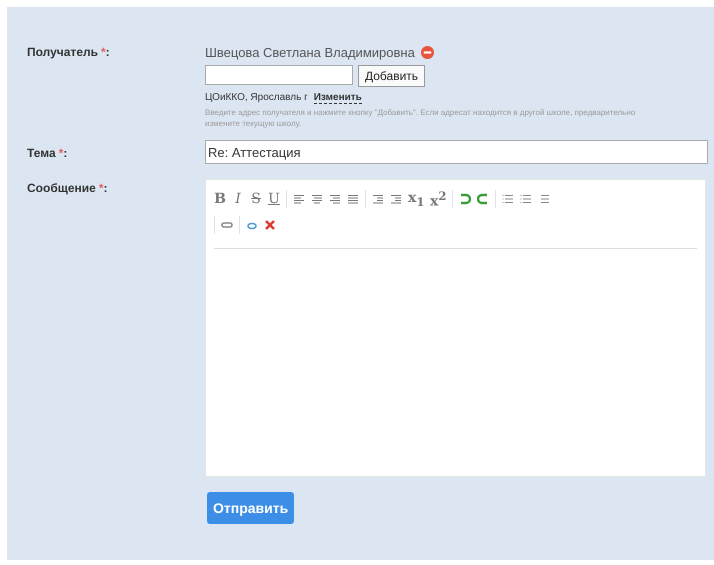  I want to click on remove-icon, so click(427, 52).